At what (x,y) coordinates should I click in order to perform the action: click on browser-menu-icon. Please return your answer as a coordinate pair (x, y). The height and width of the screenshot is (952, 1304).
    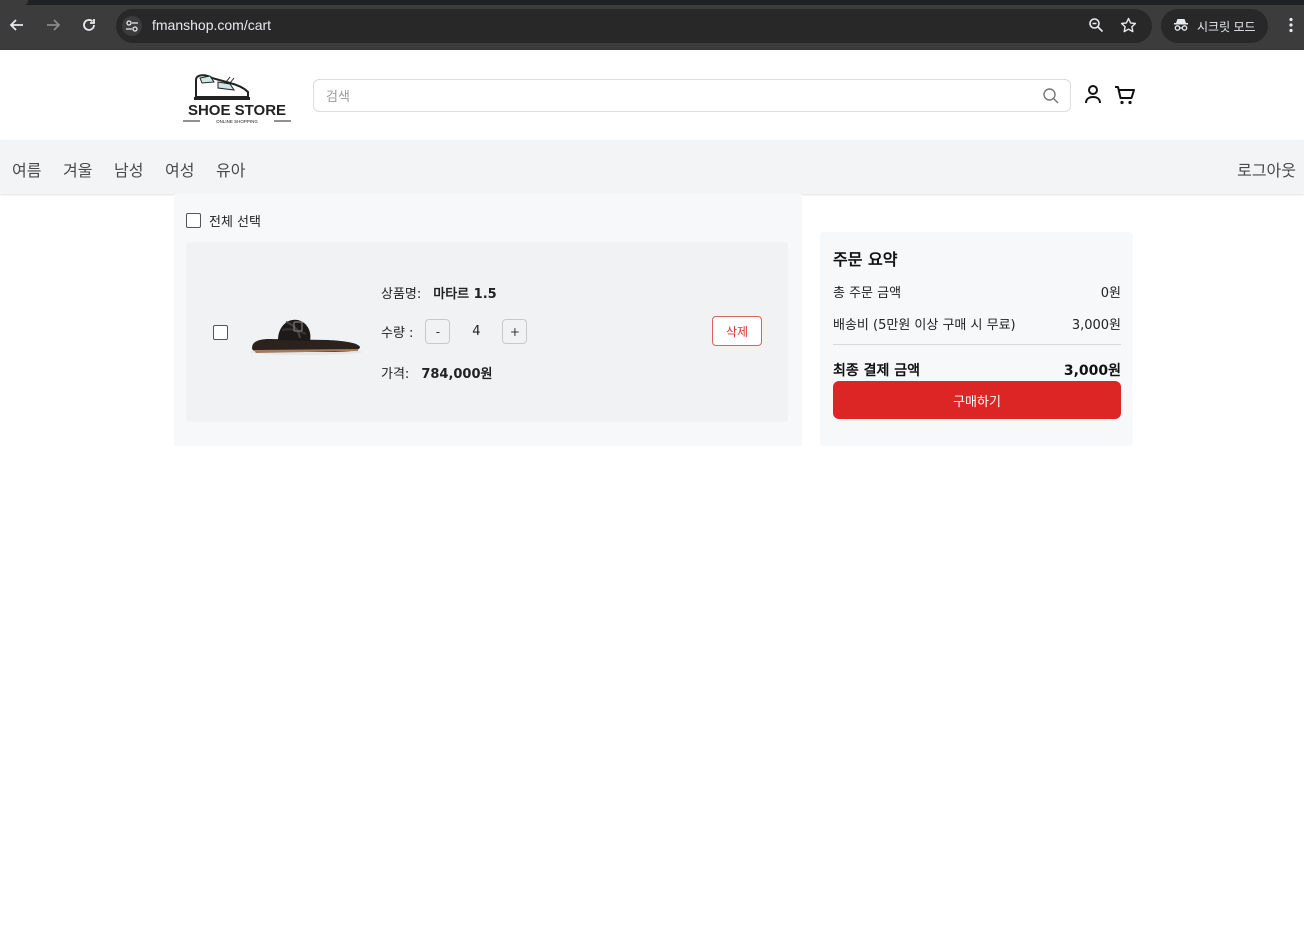
    Looking at the image, I should click on (1291, 25).